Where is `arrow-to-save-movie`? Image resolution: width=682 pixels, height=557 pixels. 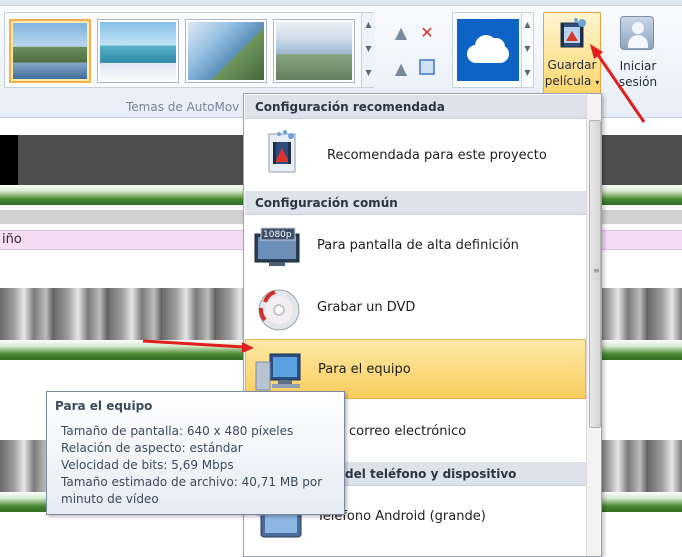 arrow-to-save-movie is located at coordinates (620, 87).